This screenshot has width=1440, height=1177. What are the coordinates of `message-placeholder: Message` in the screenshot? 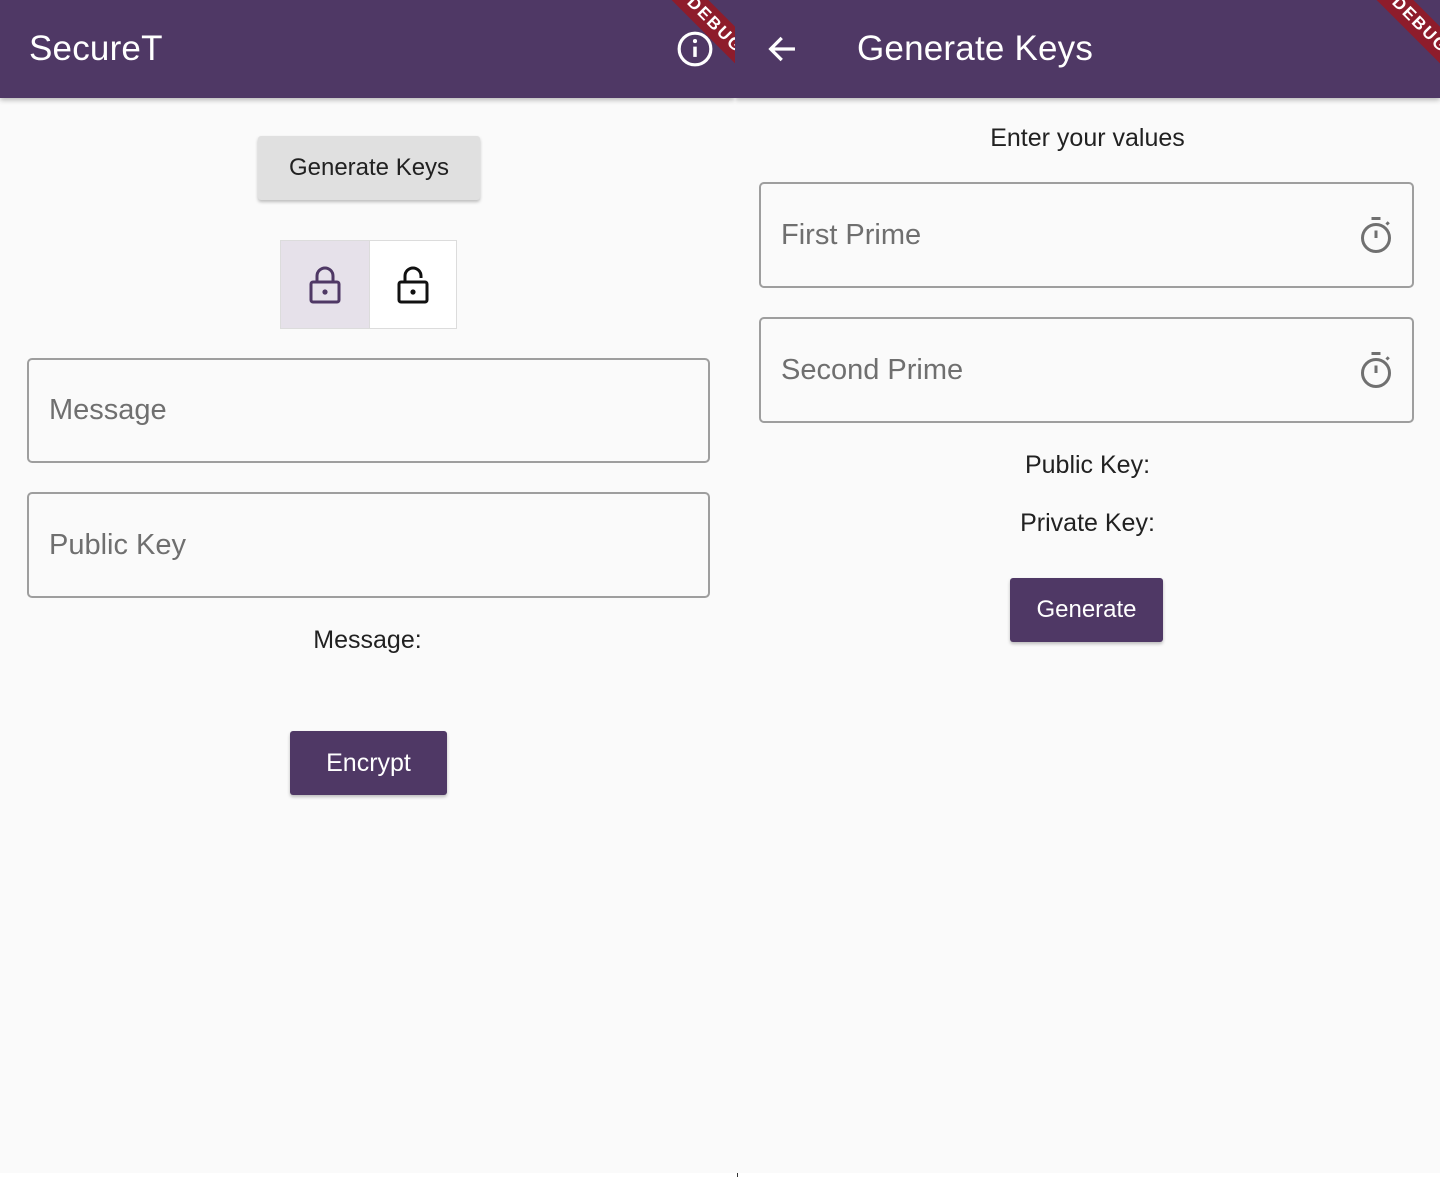 It's located at (108, 410).